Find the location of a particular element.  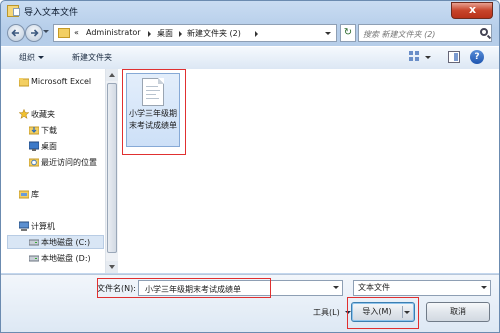

preview-pane-icon is located at coordinates (454, 57).